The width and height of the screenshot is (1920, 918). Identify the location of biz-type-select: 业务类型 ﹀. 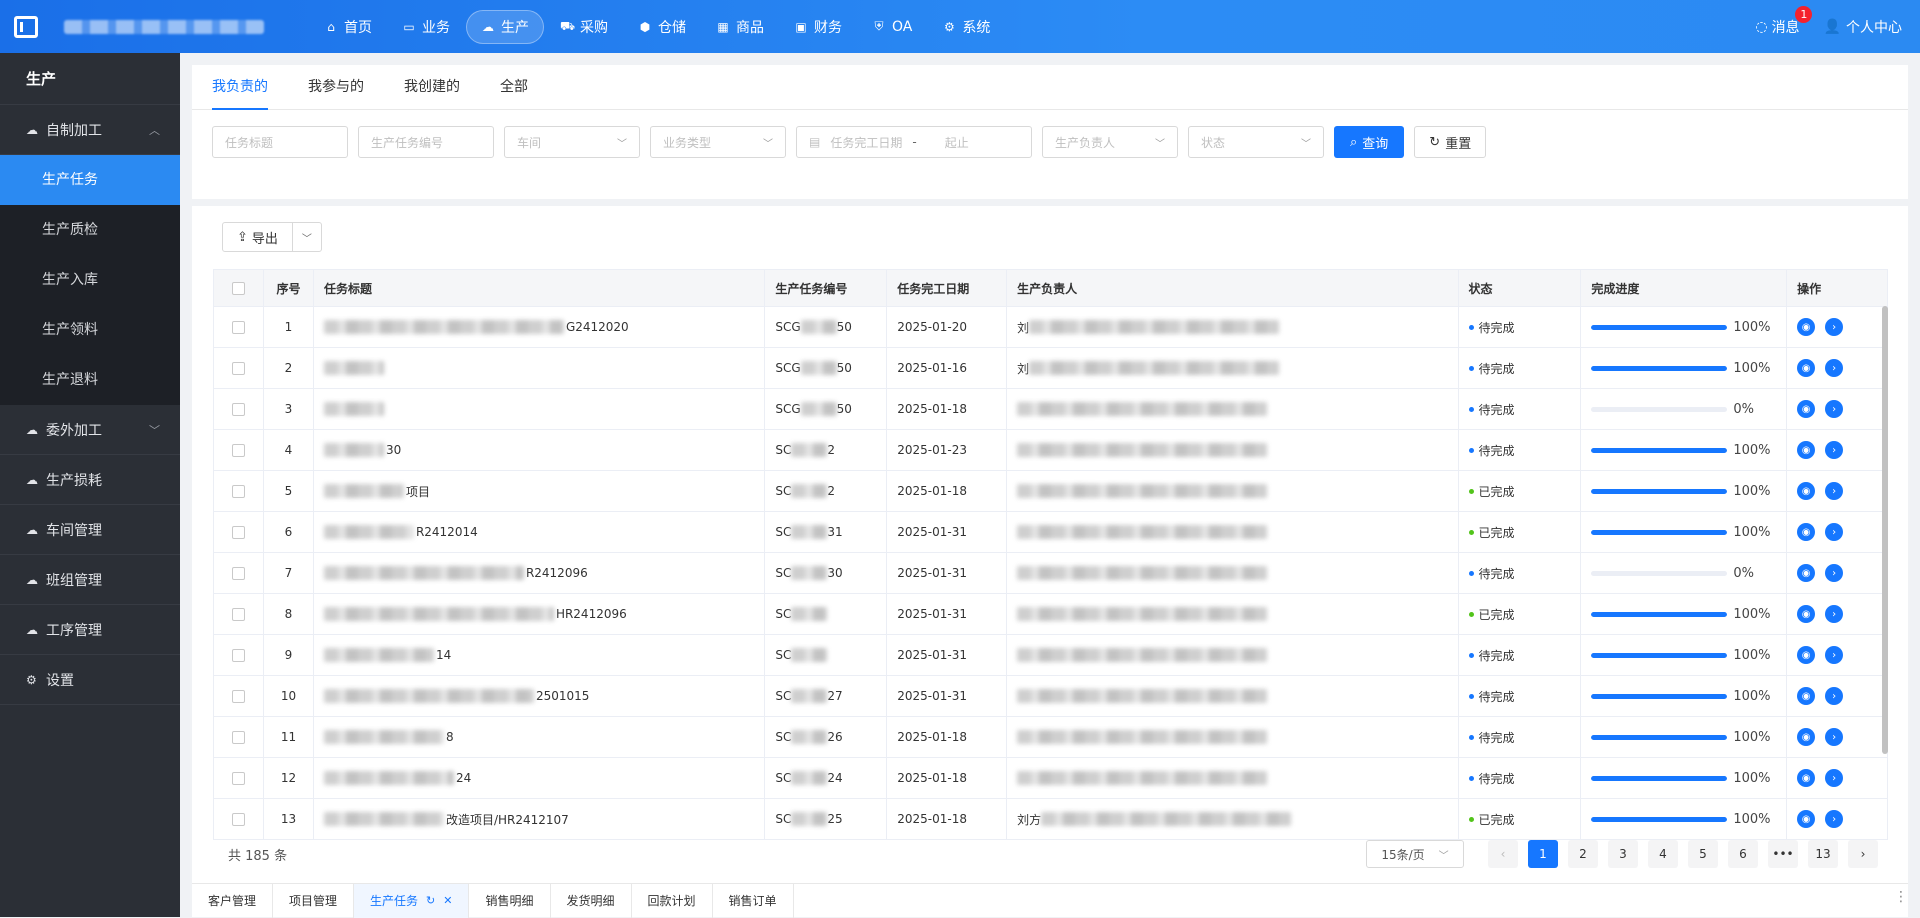
(718, 142).